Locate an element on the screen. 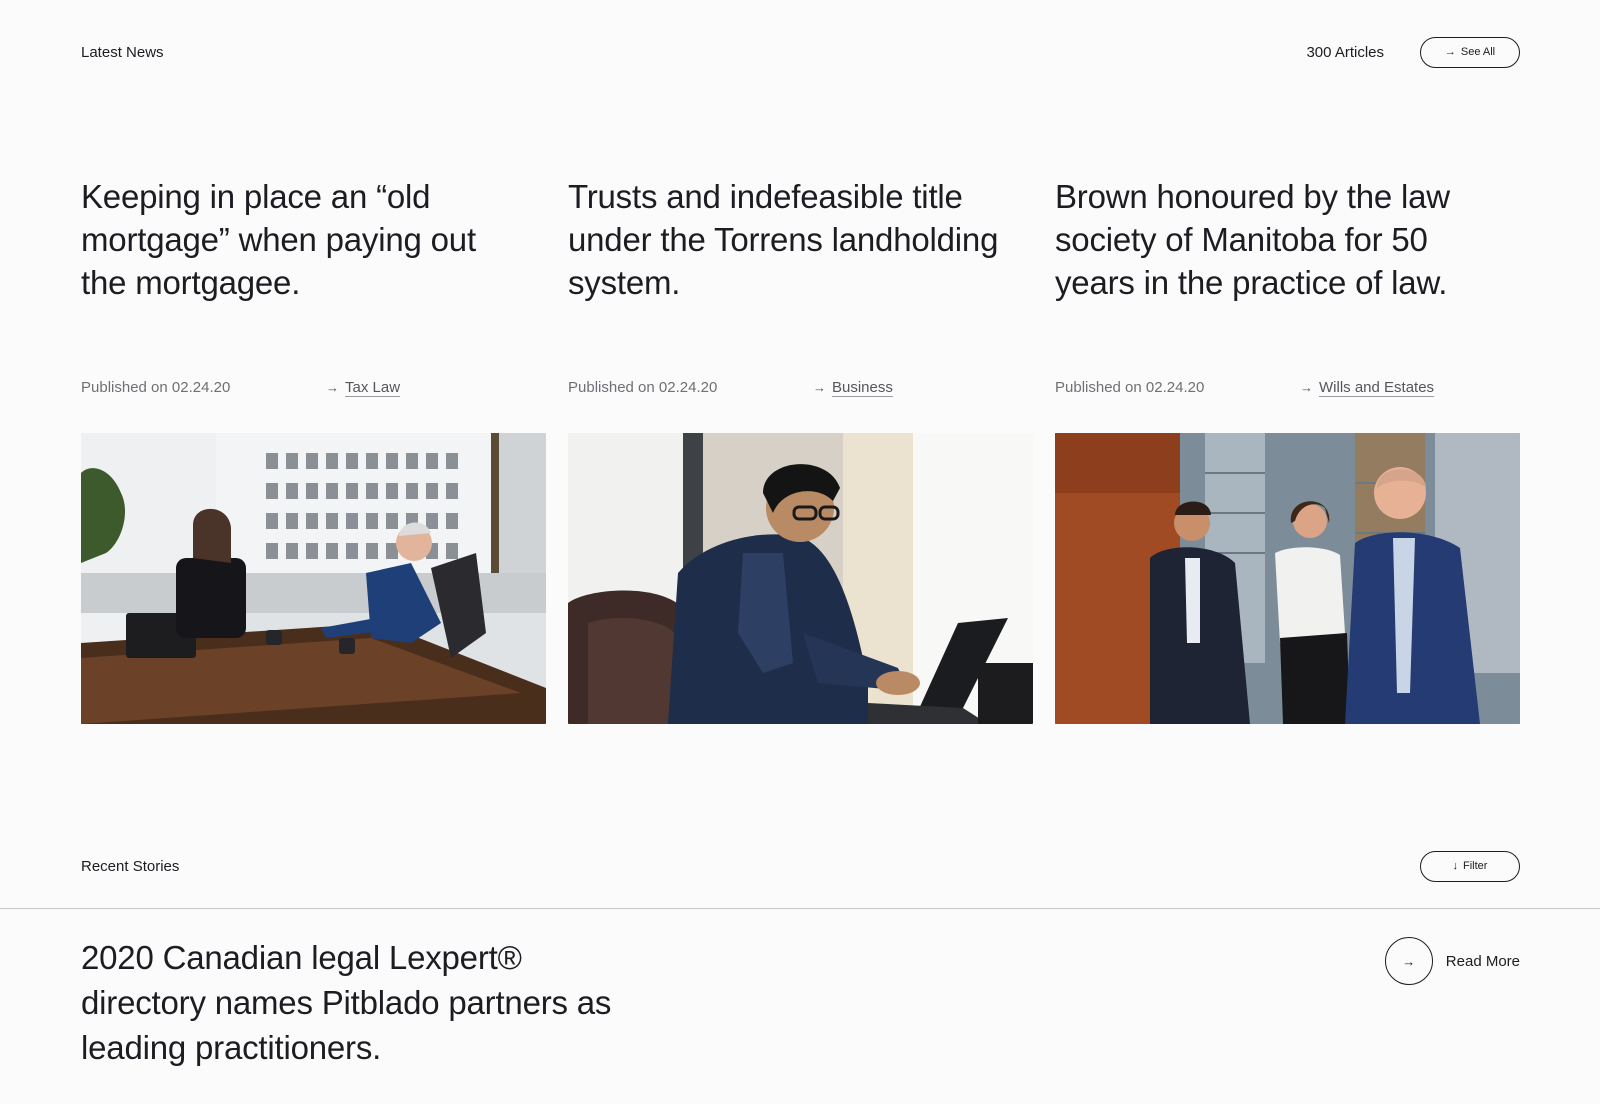 The image size is (1600, 1104). category-link: → Tax Law is located at coordinates (363, 387).